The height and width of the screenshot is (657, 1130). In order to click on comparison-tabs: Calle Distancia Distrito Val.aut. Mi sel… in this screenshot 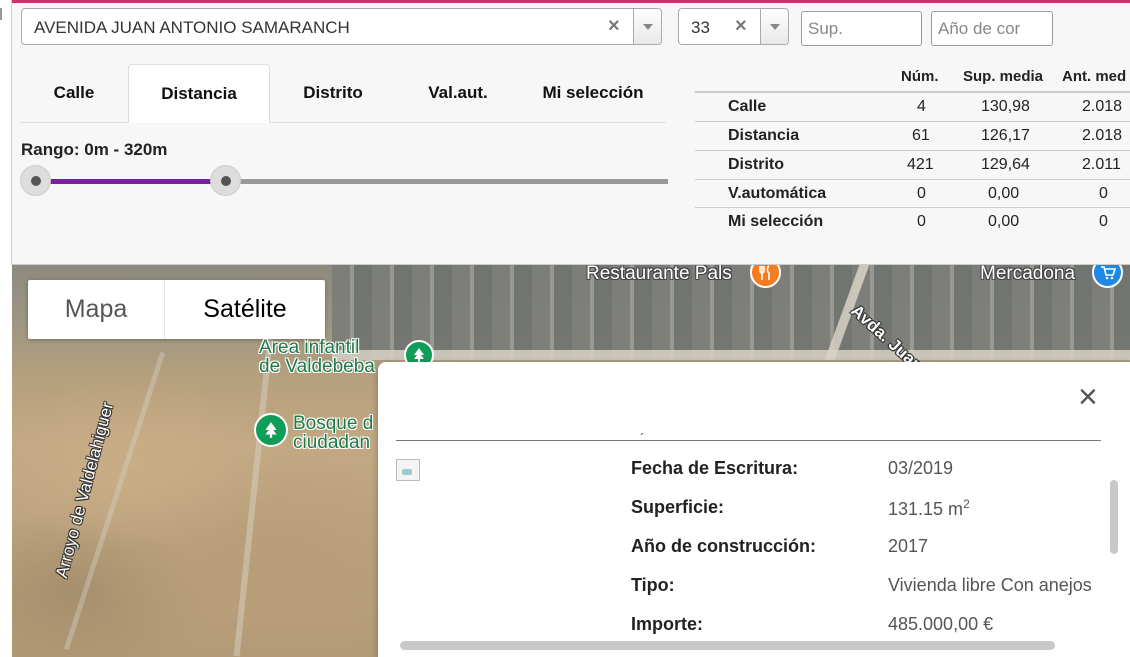, I will do `click(343, 93)`.